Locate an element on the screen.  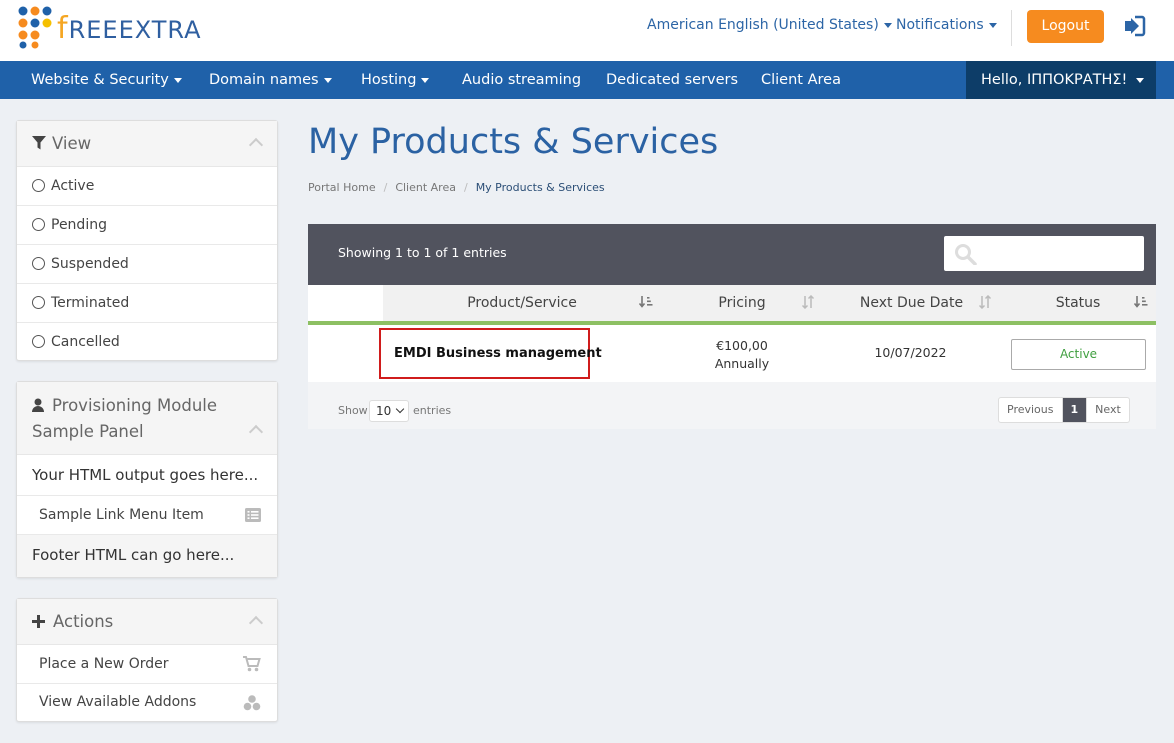
search-icon is located at coordinates (966, 254).